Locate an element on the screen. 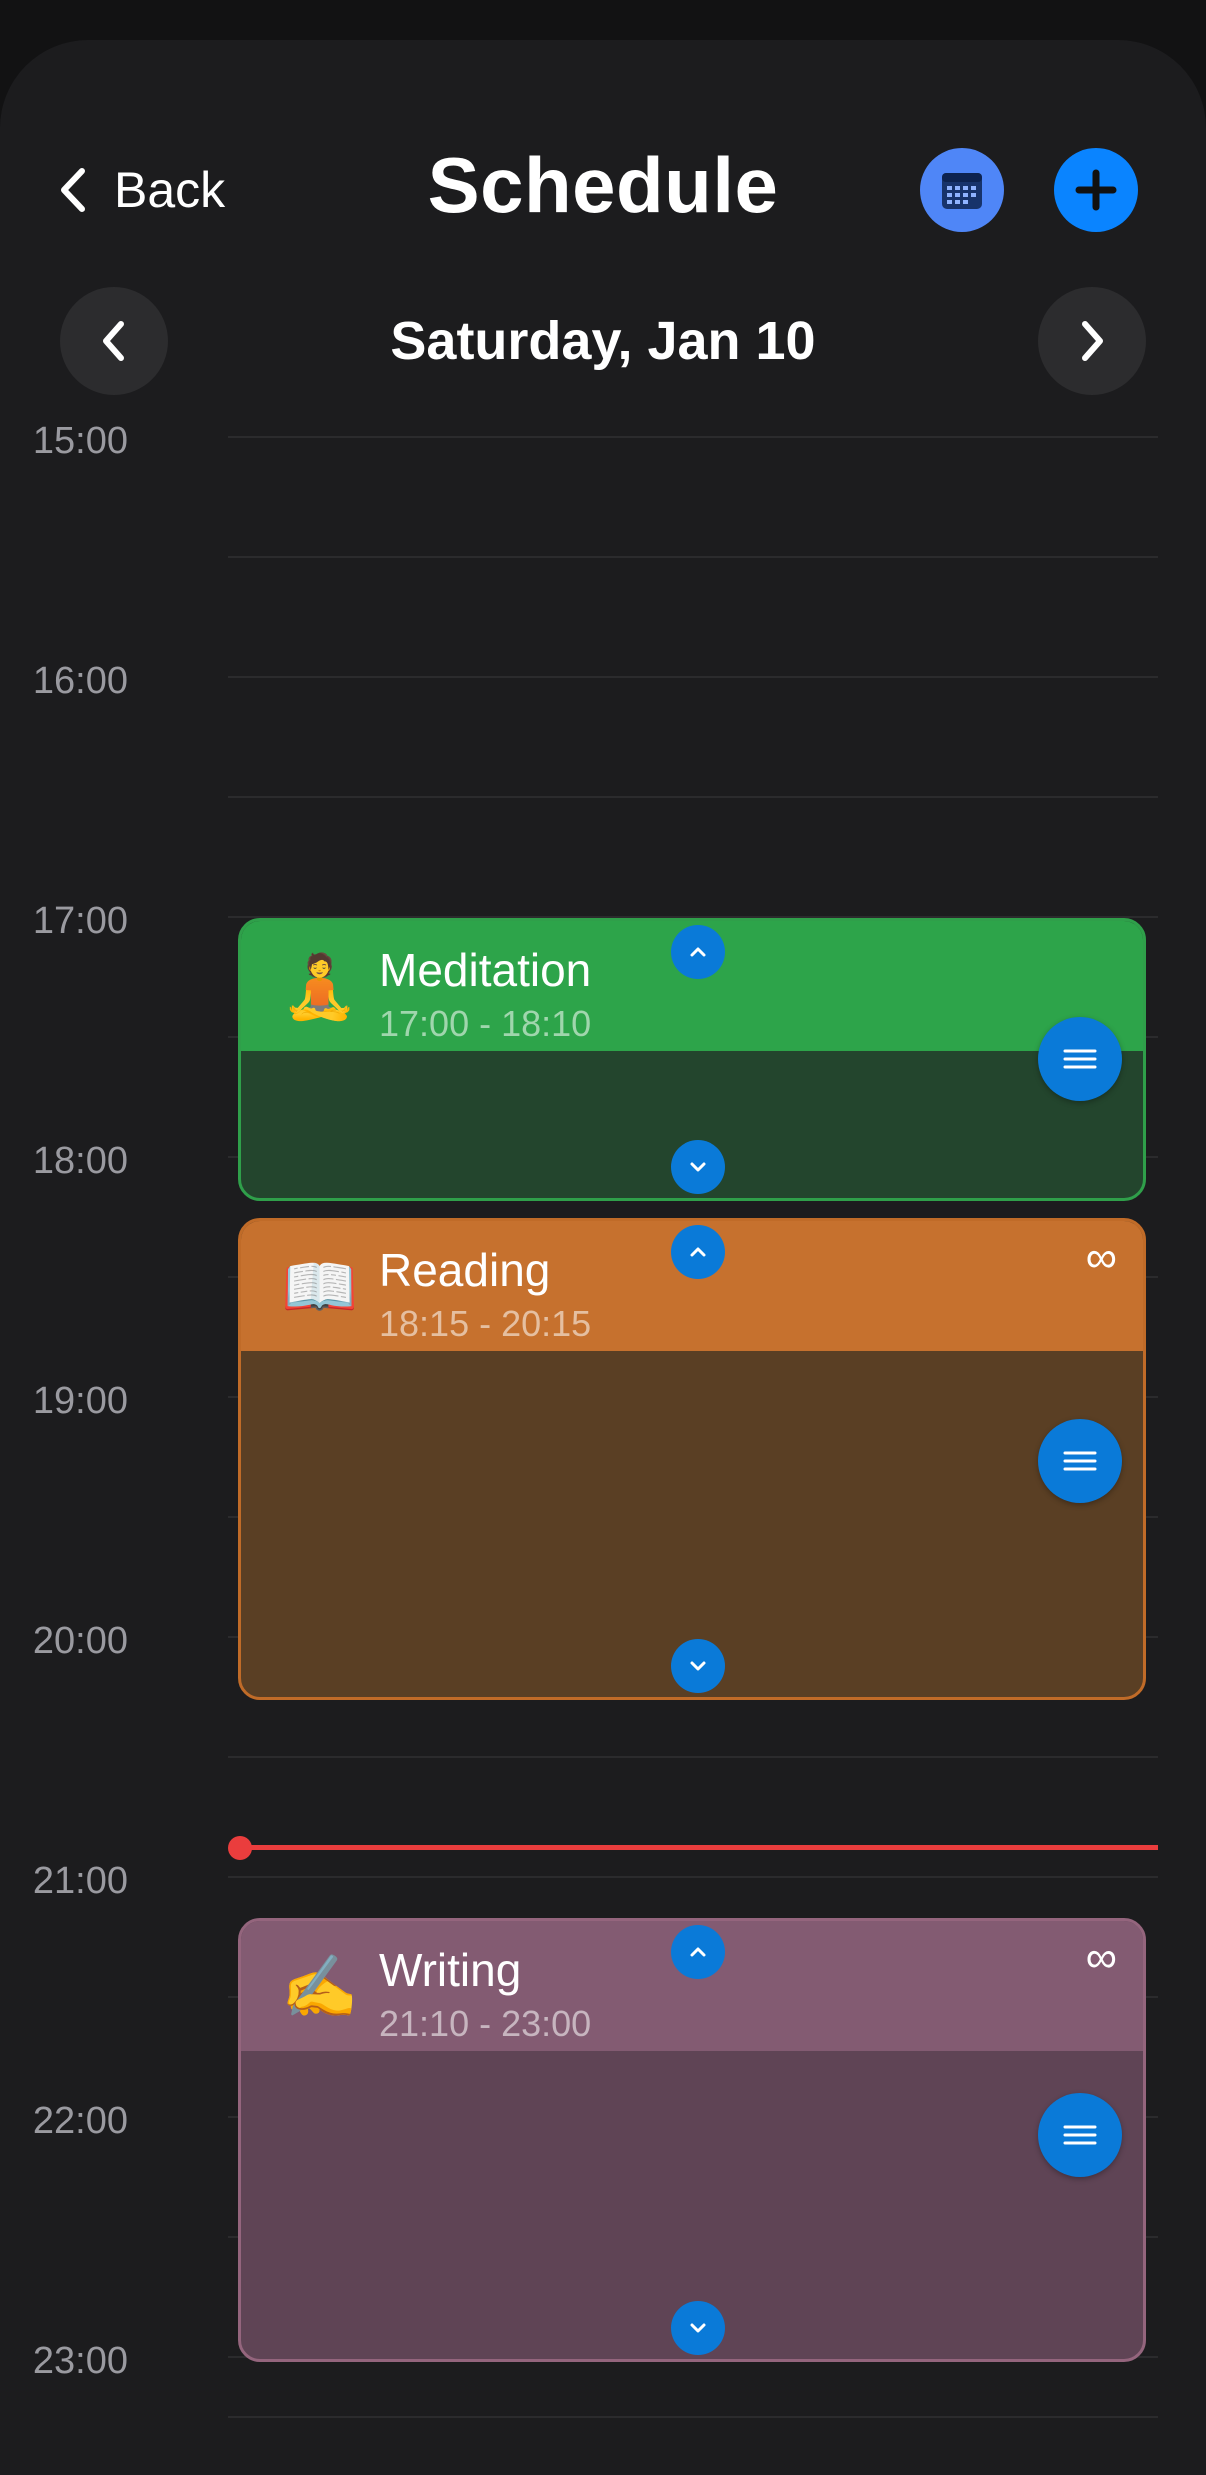 Image resolution: width=1206 pixels, height=2475 pixels. hour-label: 20:00 is located at coordinates (80, 1641).